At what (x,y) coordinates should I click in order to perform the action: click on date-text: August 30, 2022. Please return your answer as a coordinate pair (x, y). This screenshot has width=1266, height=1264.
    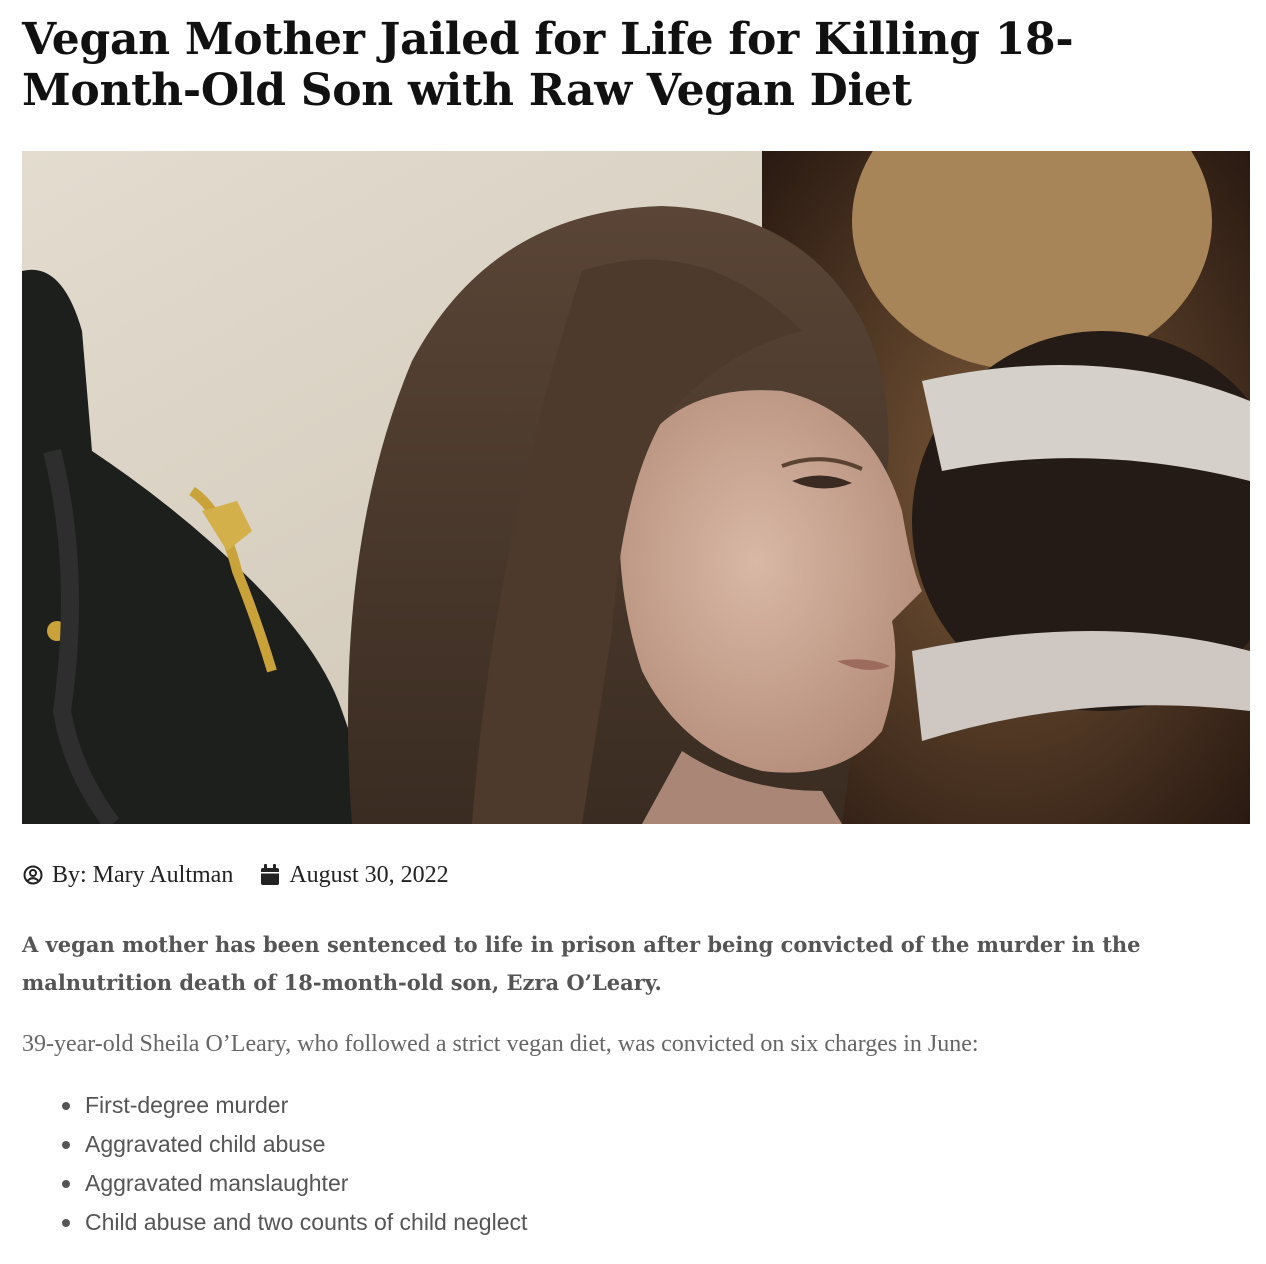
    Looking at the image, I should click on (369, 874).